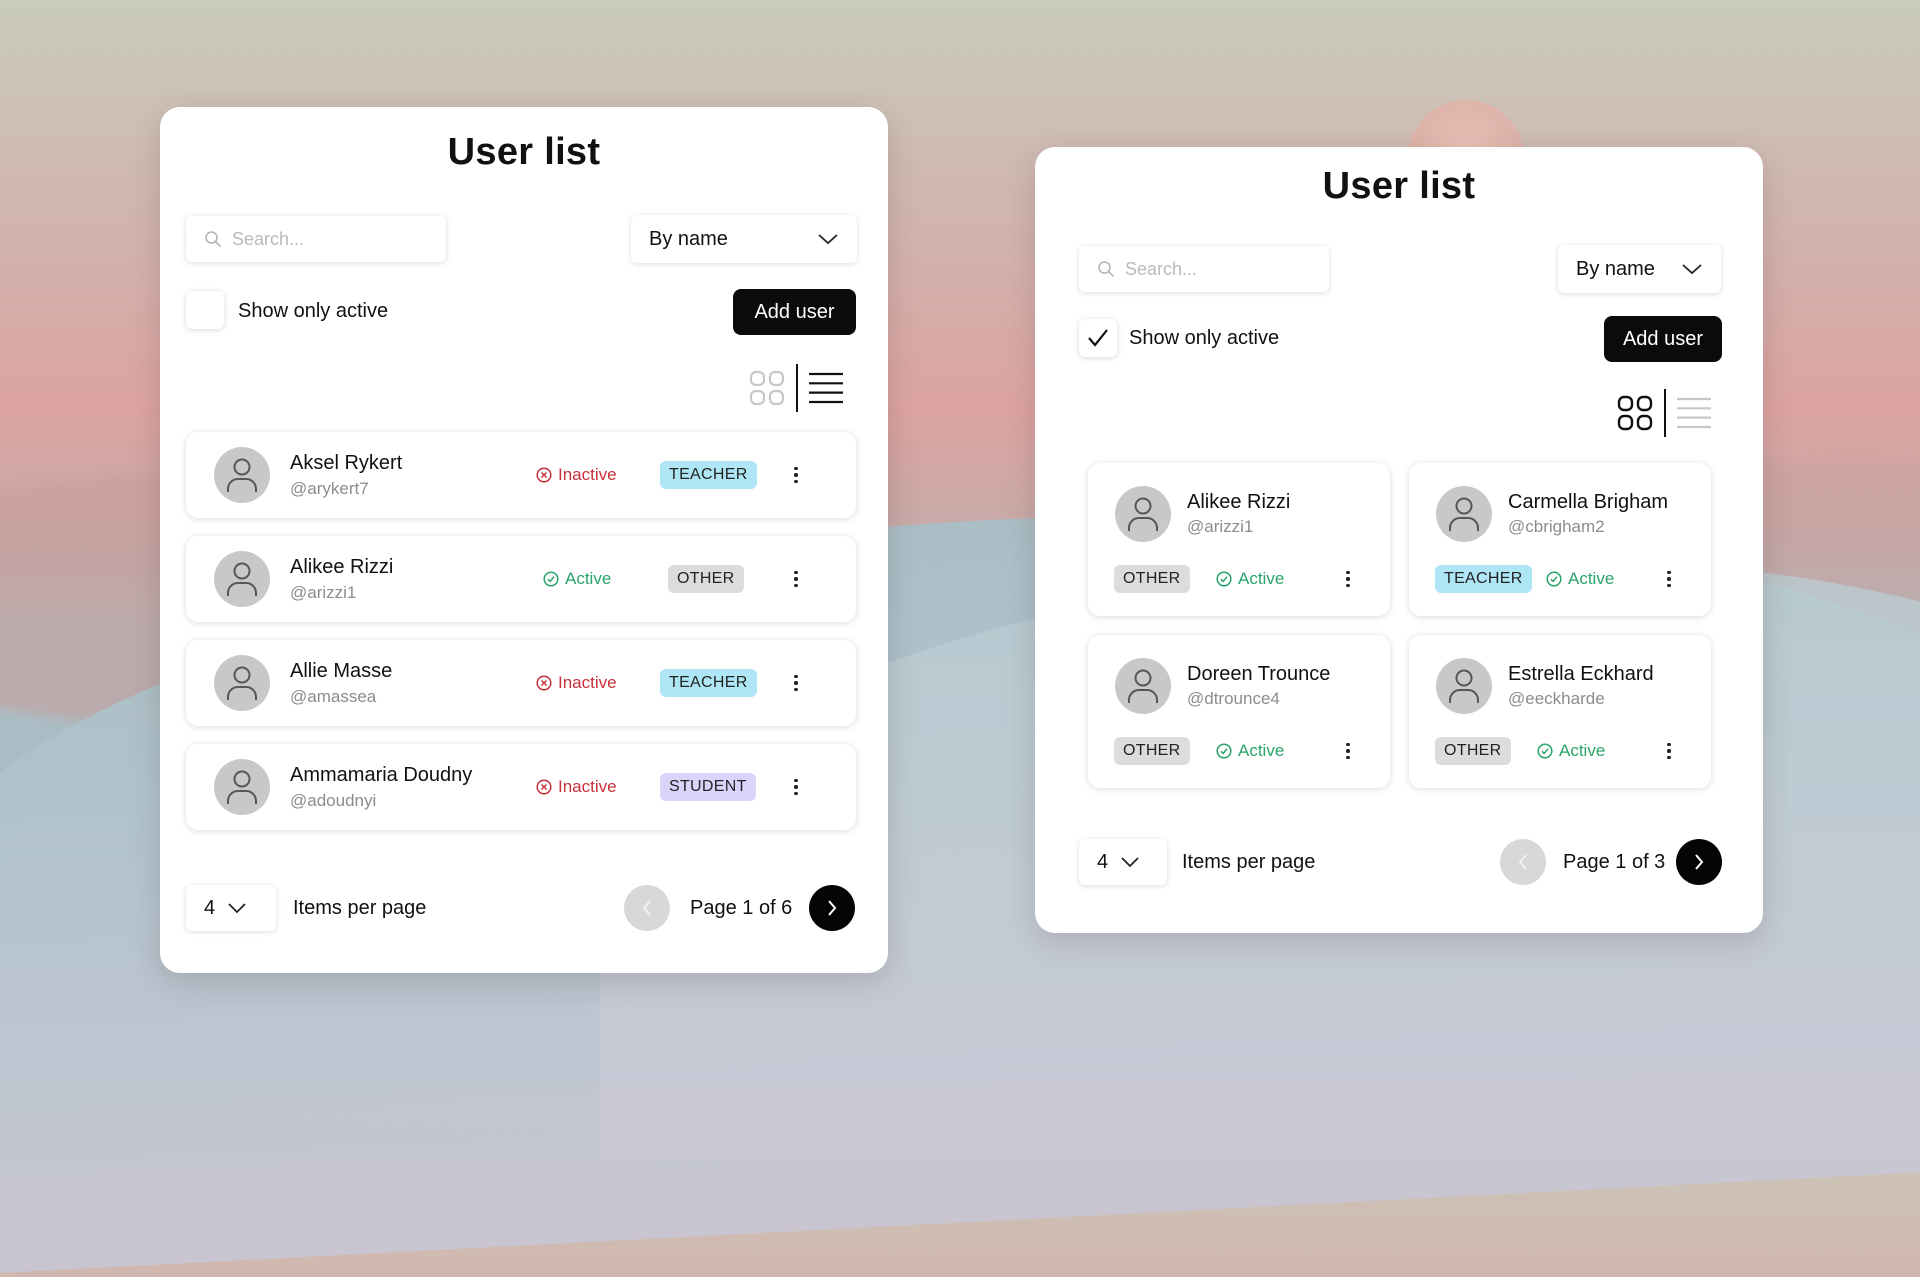 The image size is (1920, 1277). What do you see at coordinates (1556, 698) in the screenshot?
I see `user-handle: @eeckharde` at bounding box center [1556, 698].